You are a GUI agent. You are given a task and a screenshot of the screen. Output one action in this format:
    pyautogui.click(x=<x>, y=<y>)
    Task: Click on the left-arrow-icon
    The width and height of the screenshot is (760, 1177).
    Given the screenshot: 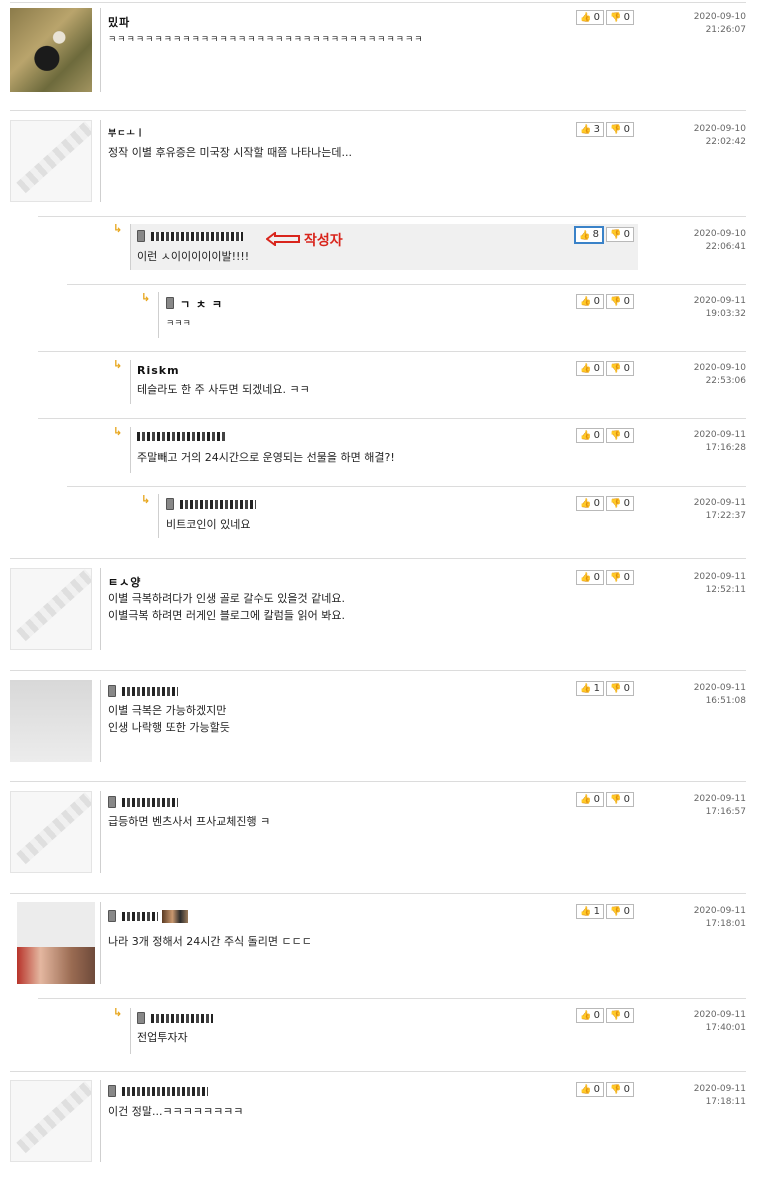 What is the action you would take?
    pyautogui.click(x=283, y=239)
    